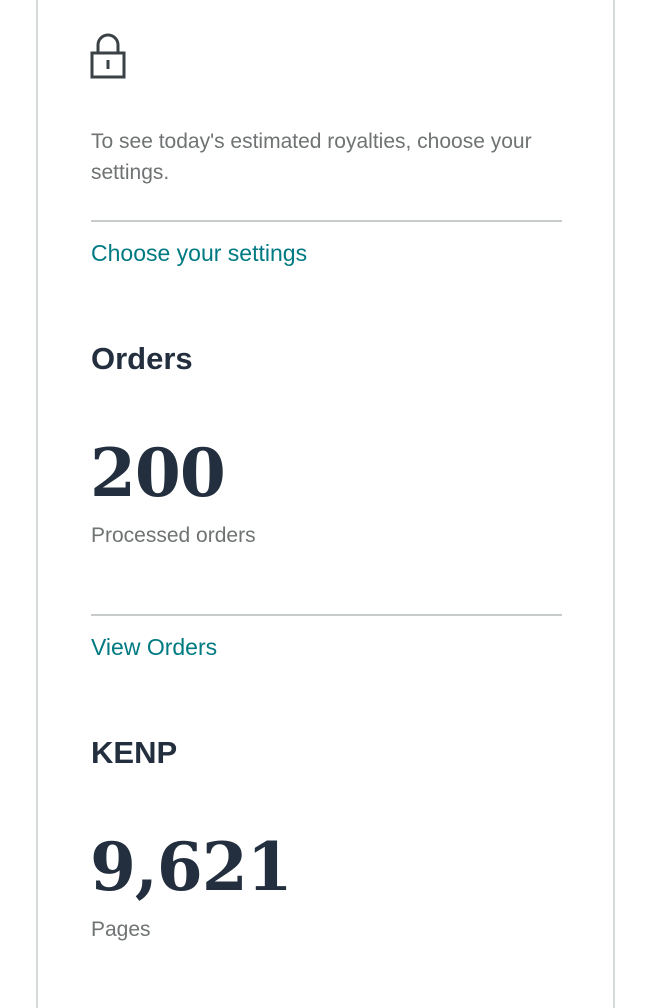 Image resolution: width=653 pixels, height=1008 pixels. I want to click on orders-label: Processed orders, so click(173, 535).